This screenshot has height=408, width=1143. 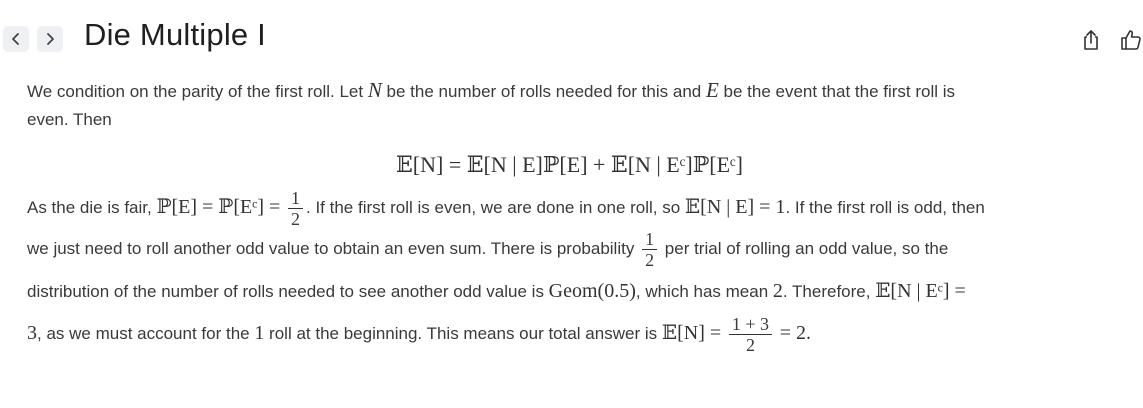 I want to click on fraction-numerator: 1 + 3, so click(x=750, y=325).